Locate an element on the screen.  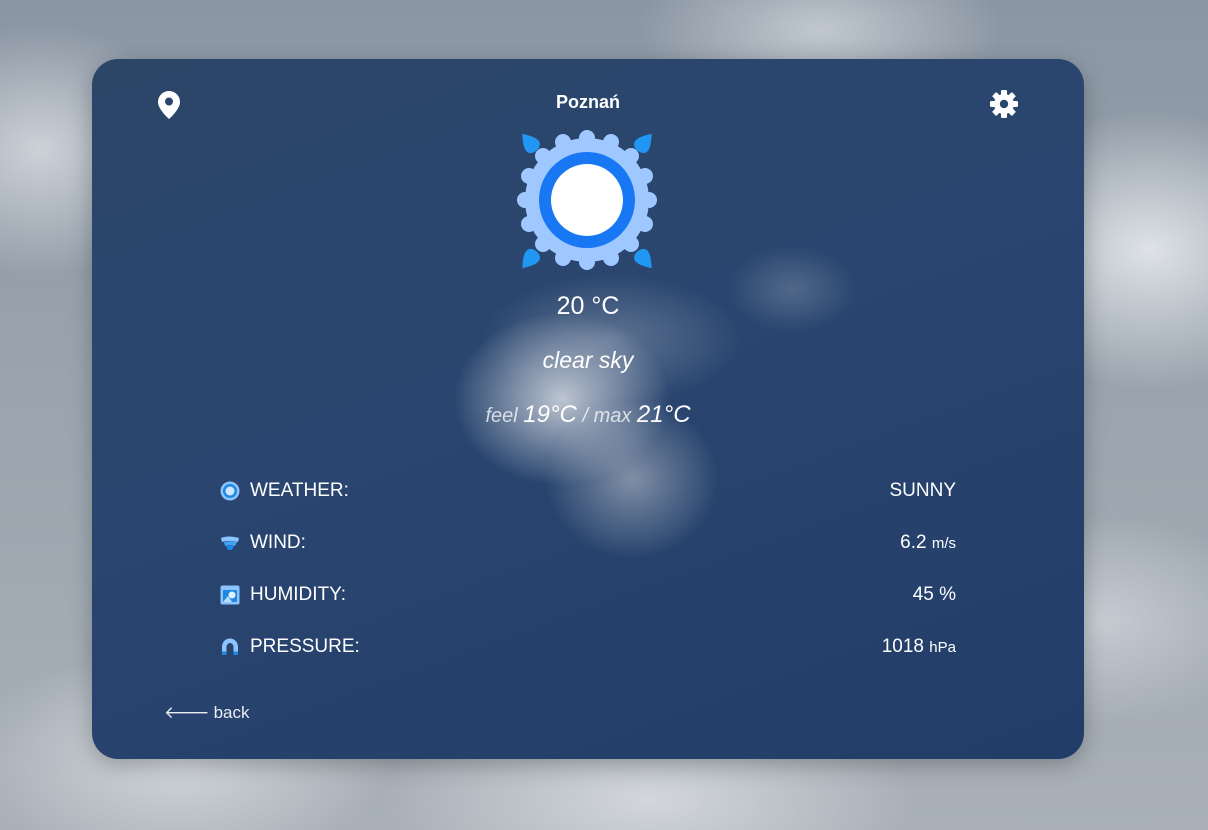
magnet-icon is located at coordinates (230, 646).